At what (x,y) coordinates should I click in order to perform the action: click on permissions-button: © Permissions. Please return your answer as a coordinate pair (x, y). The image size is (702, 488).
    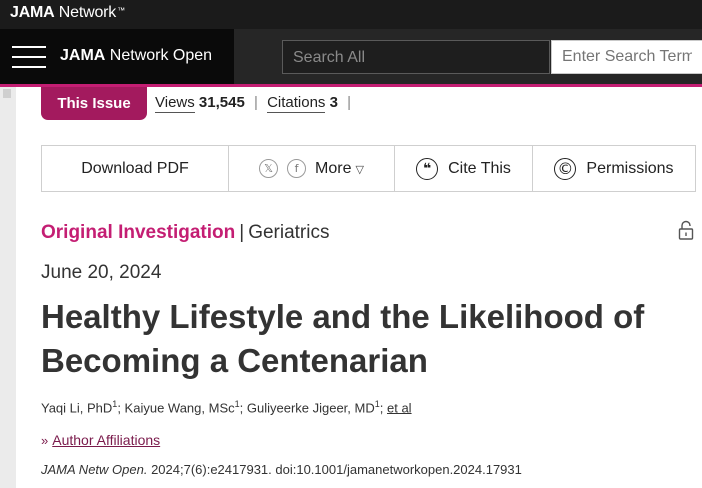
    Looking at the image, I should click on (614, 168).